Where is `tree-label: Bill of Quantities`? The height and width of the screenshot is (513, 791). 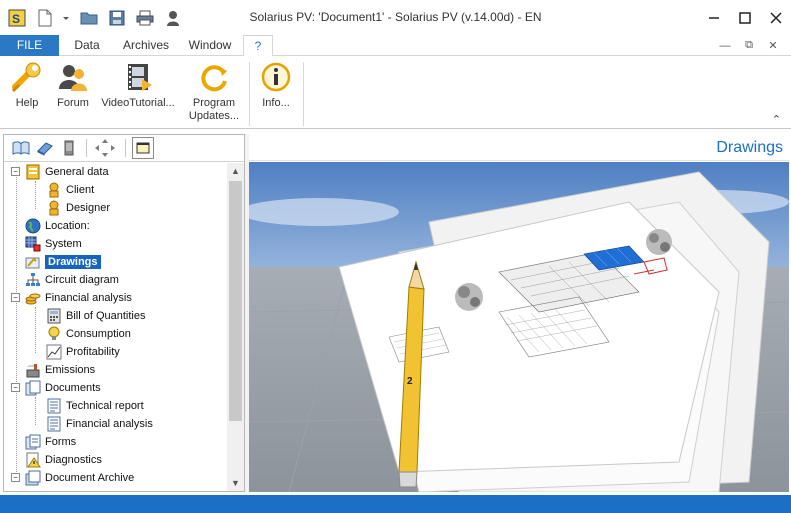
tree-label: Bill of Quantities is located at coordinates (106, 316).